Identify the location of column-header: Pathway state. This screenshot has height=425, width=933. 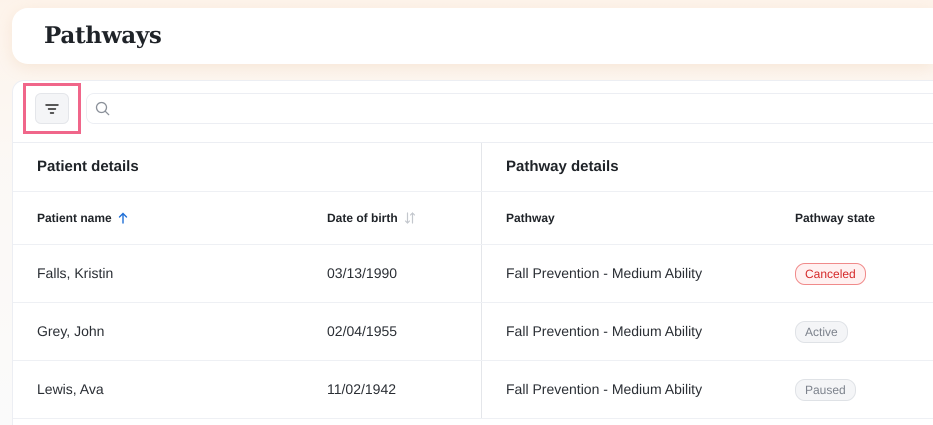
(835, 218).